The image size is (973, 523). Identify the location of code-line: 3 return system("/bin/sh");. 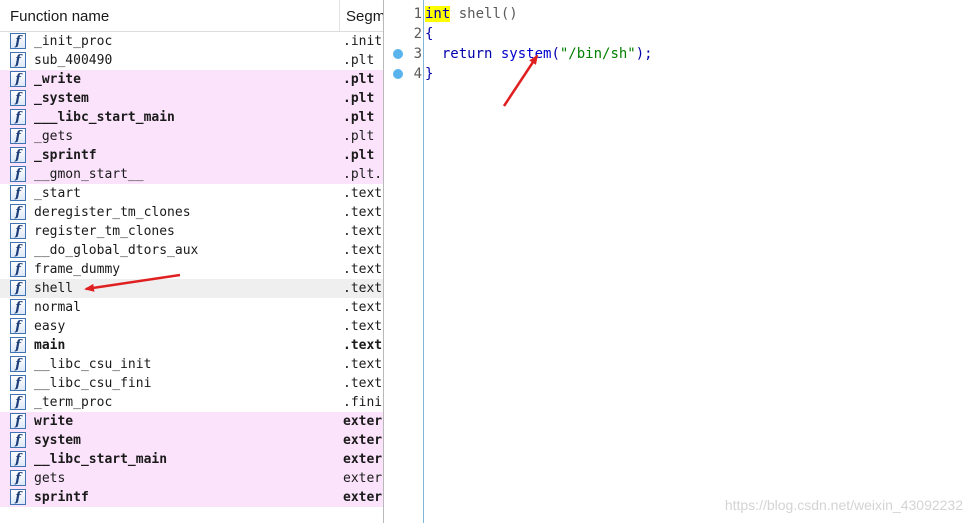
(678, 54).